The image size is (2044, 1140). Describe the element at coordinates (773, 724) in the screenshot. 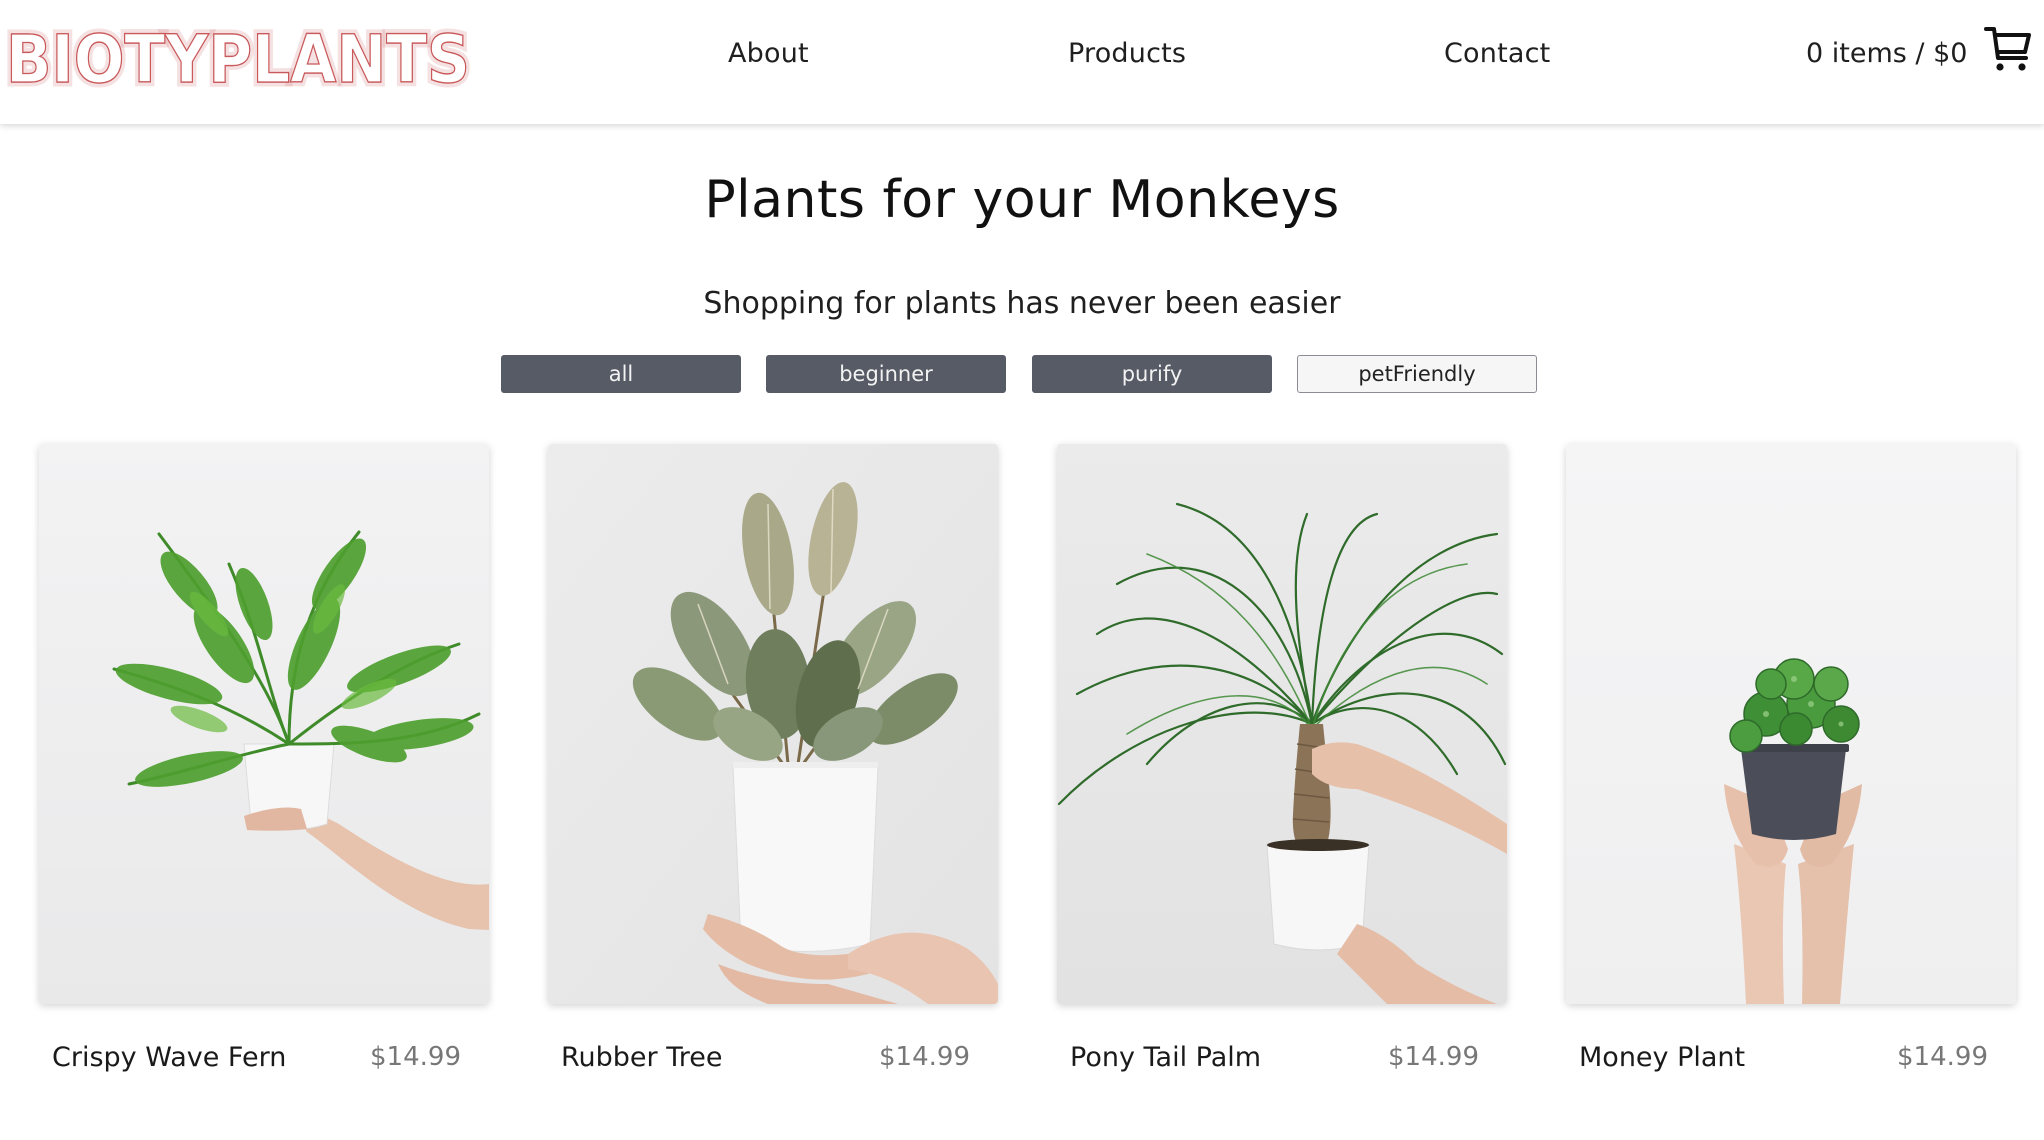

I see `product-image-rubber-tree` at that location.